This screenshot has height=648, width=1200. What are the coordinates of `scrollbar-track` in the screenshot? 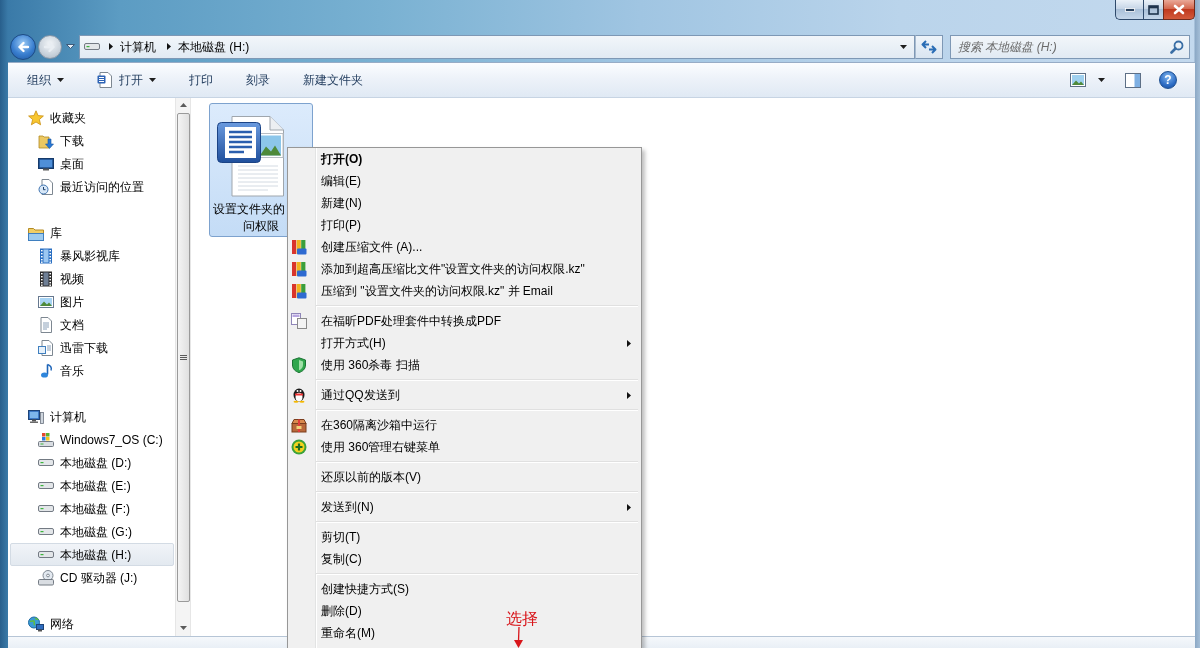 It's located at (183, 367).